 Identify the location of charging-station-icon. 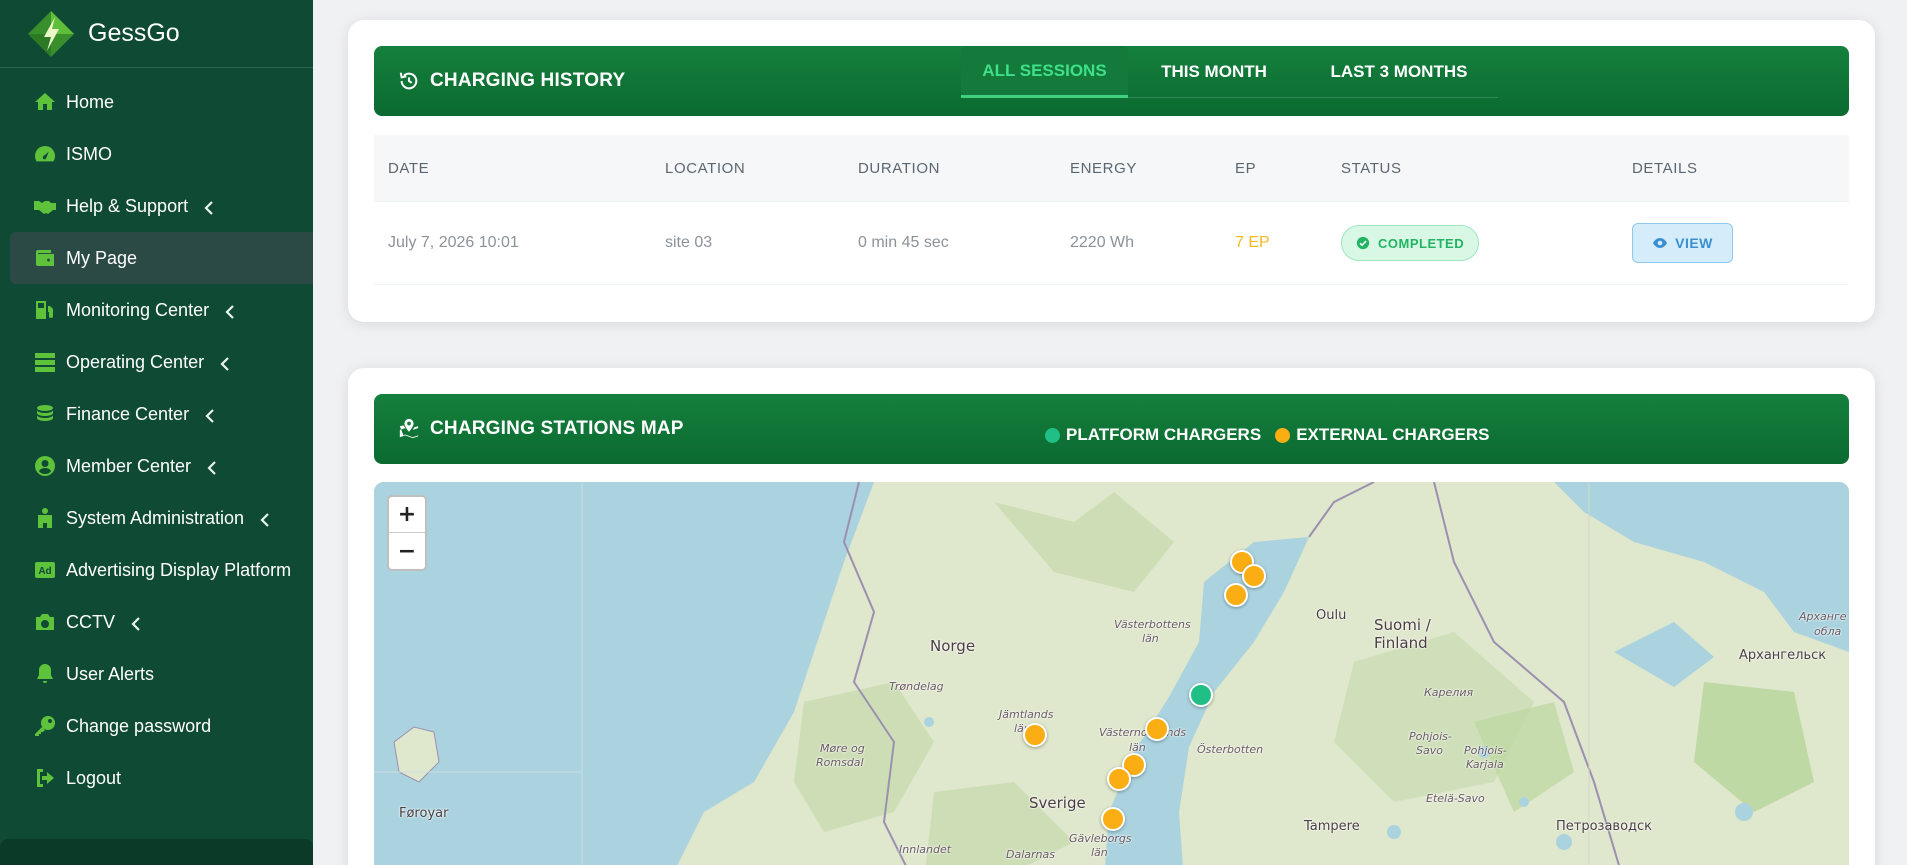
(45, 310).